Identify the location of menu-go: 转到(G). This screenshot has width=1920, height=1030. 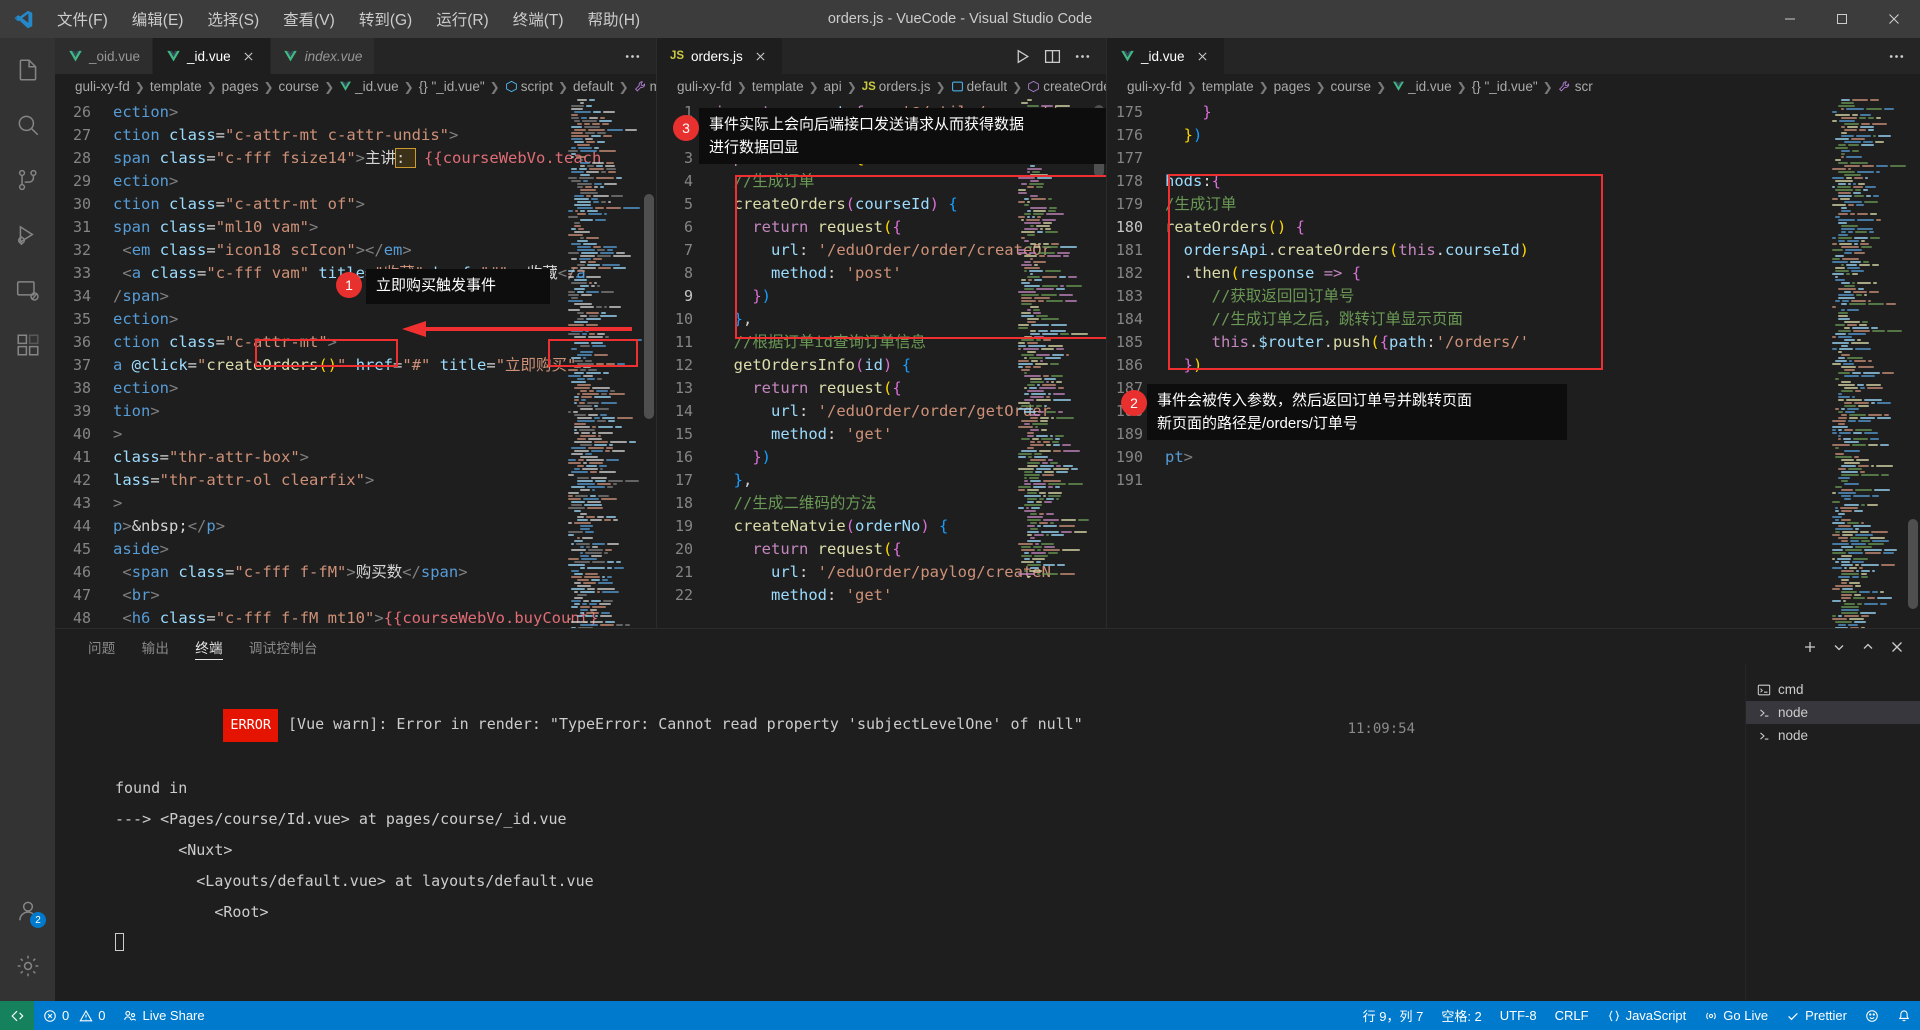
(385, 19).